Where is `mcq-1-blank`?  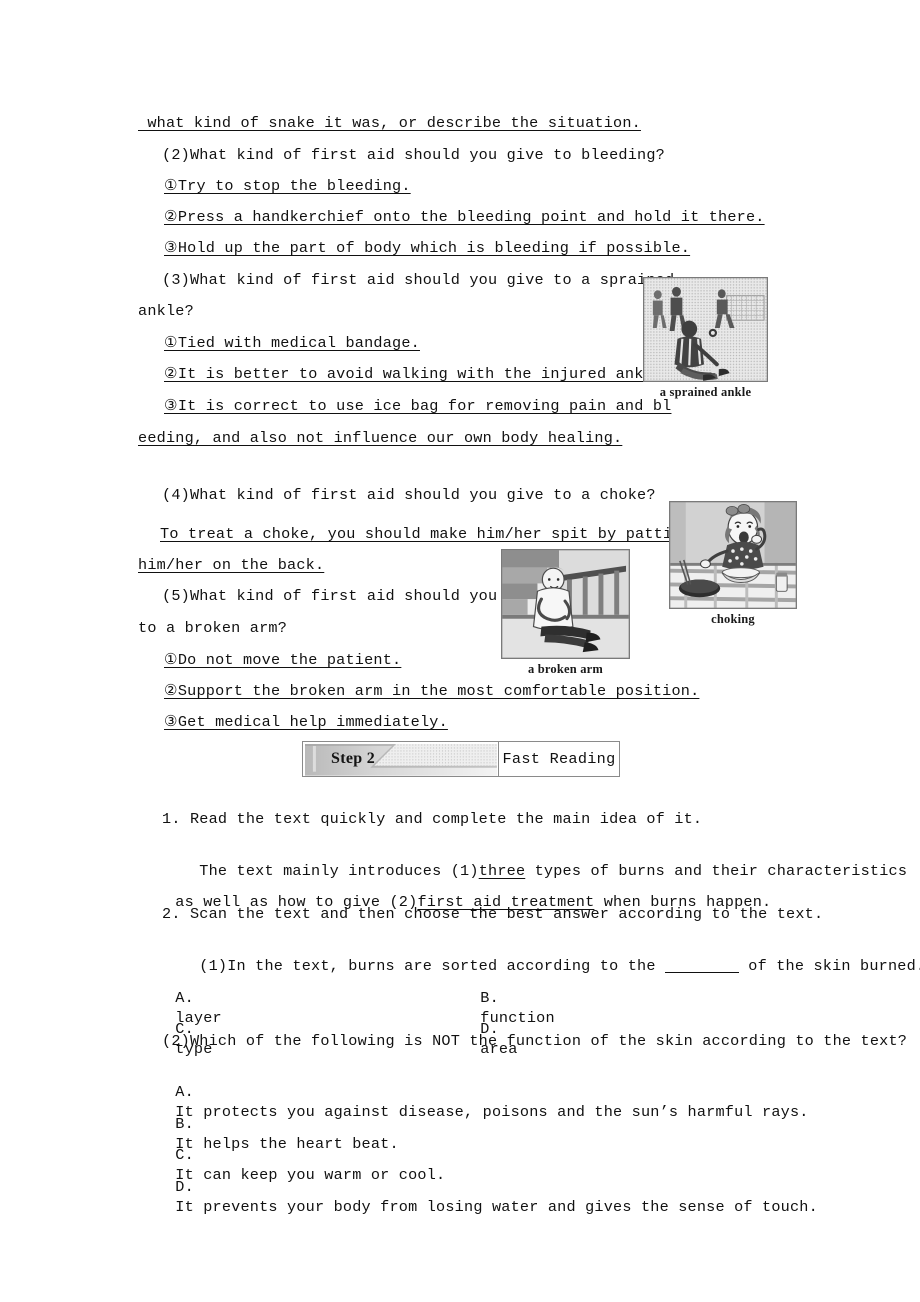 mcq-1-blank is located at coordinates (701, 972).